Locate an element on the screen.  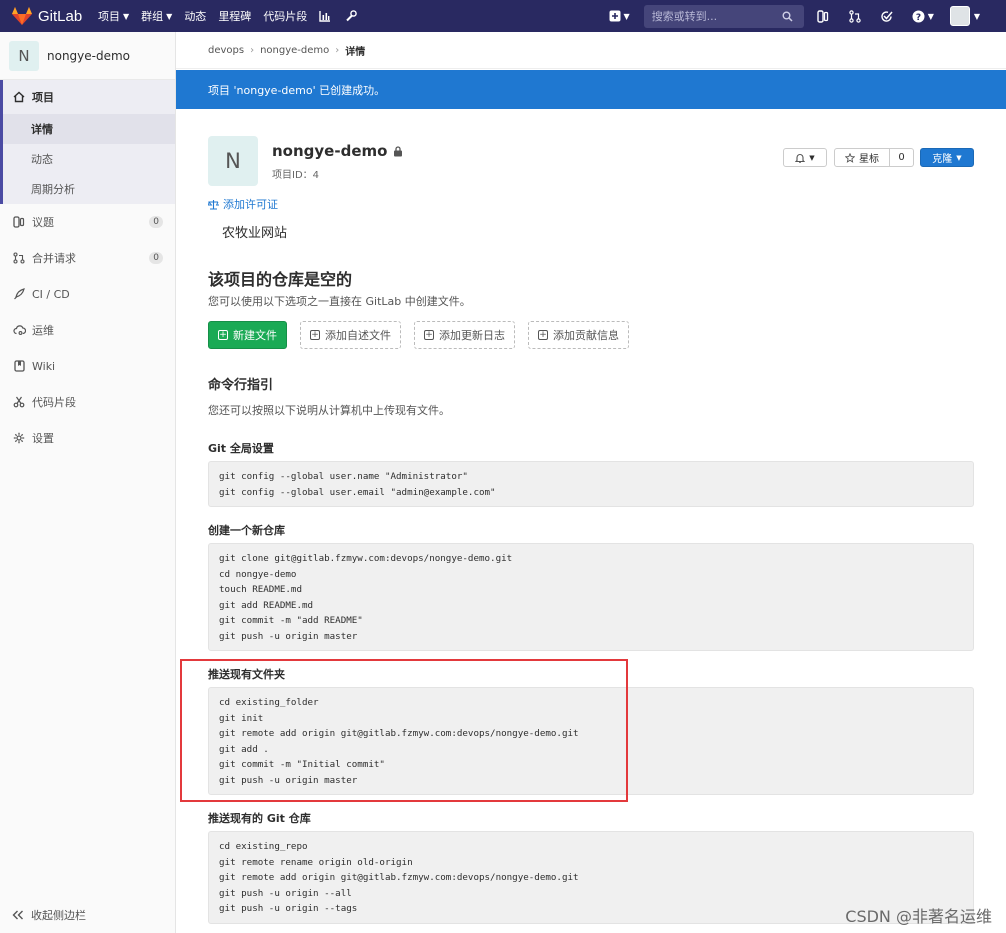
project-description: 农牧业网站 is located at coordinates (255, 233).